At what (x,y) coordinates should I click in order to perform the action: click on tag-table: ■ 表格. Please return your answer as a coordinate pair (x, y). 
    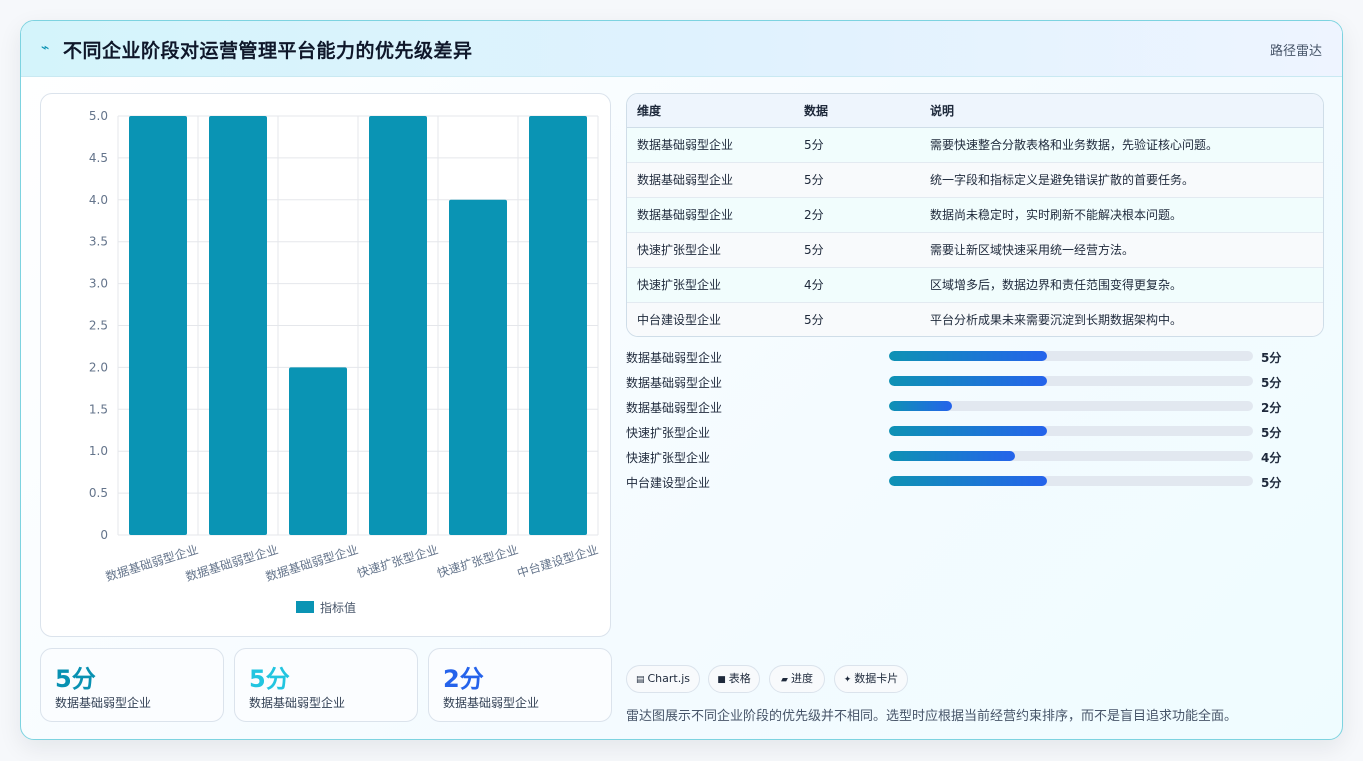
    Looking at the image, I should click on (734, 679).